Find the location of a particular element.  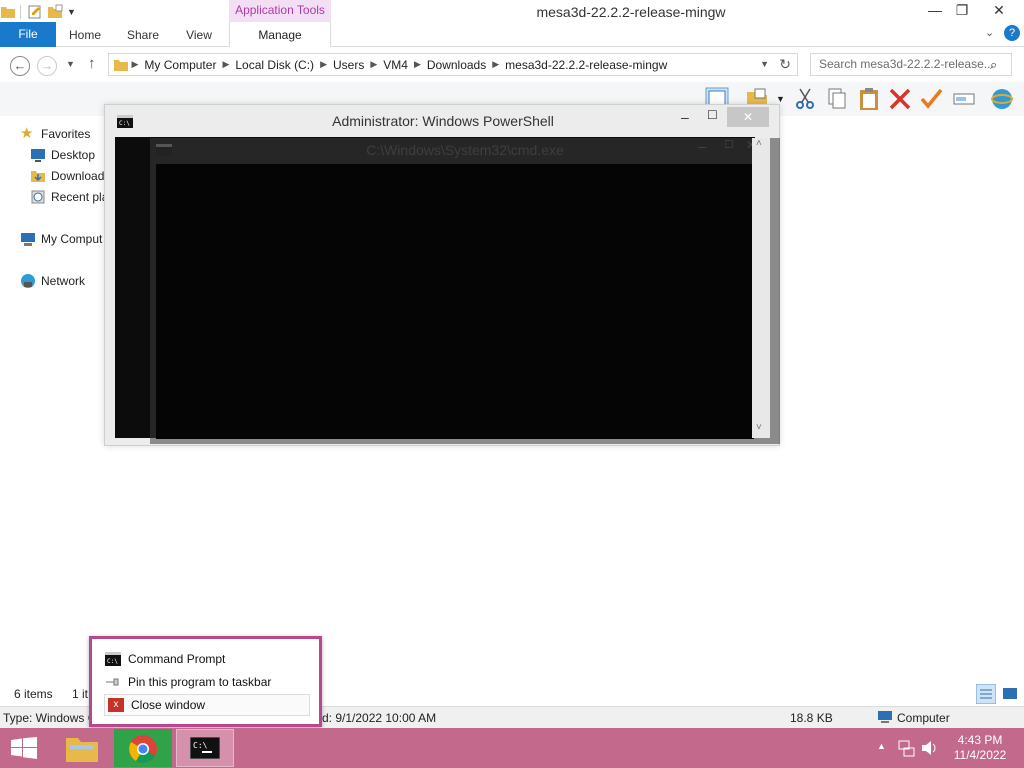

nav-favorites-label: Favorites is located at coordinates (66, 134).